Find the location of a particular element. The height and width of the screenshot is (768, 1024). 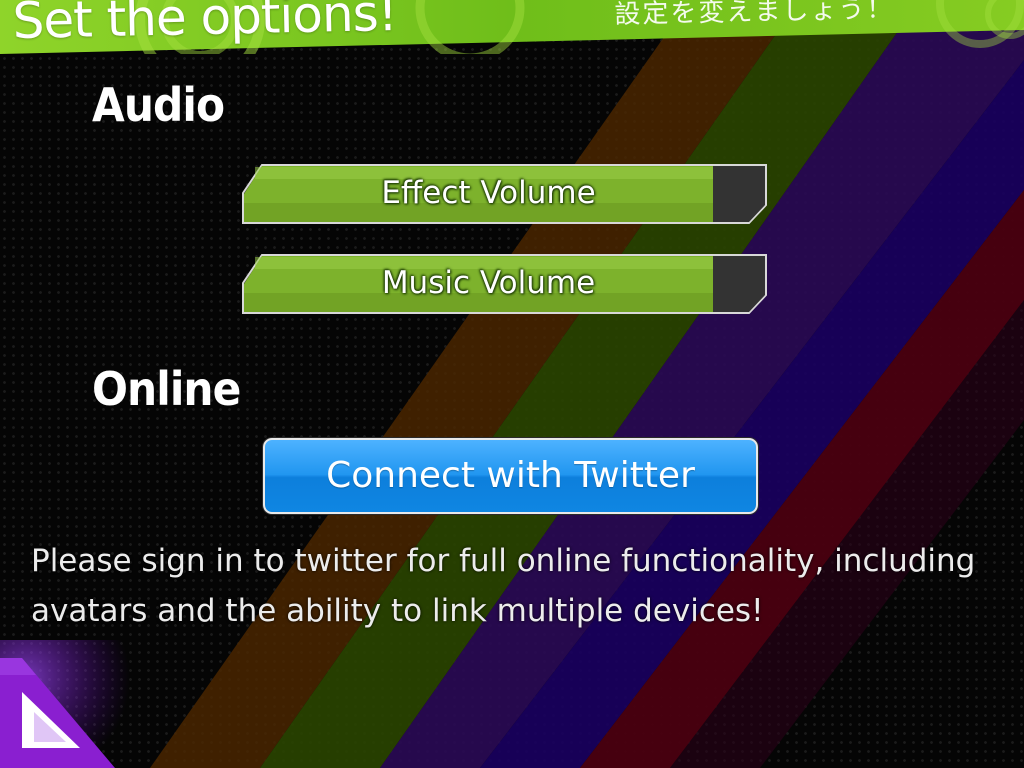

back-triangle-icon is located at coordinates (65, 704).